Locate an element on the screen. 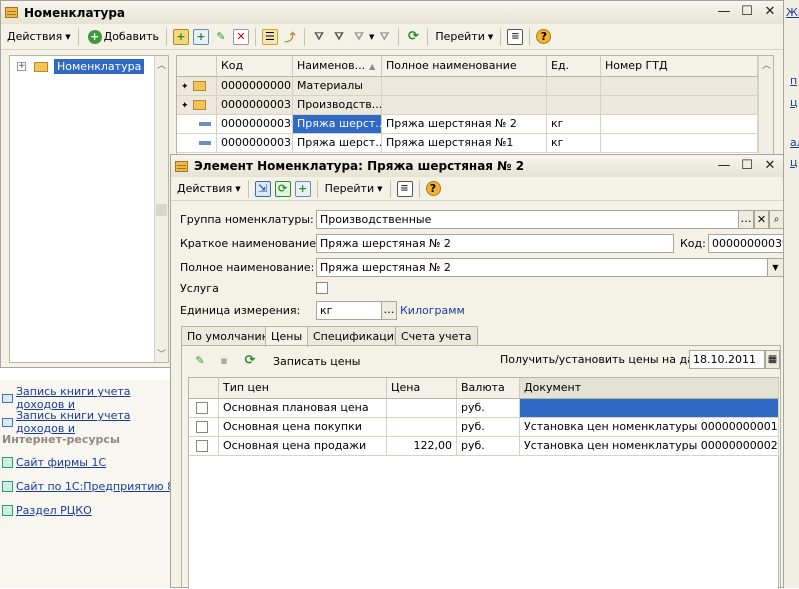 This screenshot has width=799, height=589. firm-site-link: Сайт фирмы 1С is located at coordinates (61, 462).